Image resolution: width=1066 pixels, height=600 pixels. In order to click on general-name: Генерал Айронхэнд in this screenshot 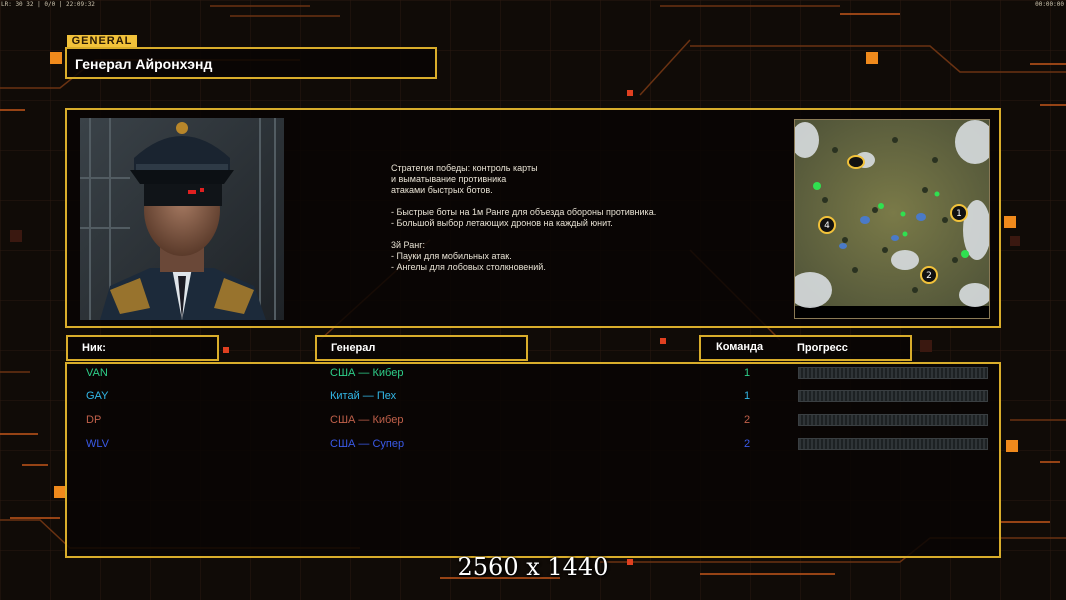, I will do `click(144, 64)`.